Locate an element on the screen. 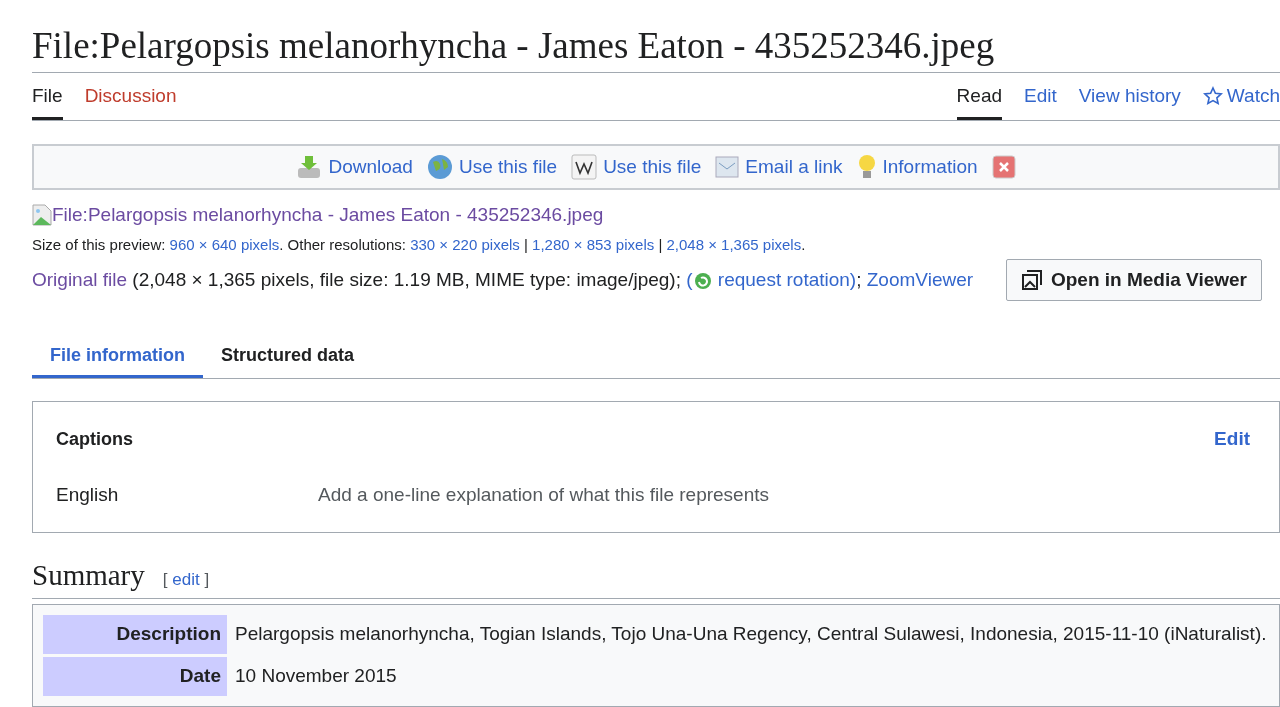 The height and width of the screenshot is (707, 1280). edit-section-link: [ edit ] is located at coordinates (186, 580).